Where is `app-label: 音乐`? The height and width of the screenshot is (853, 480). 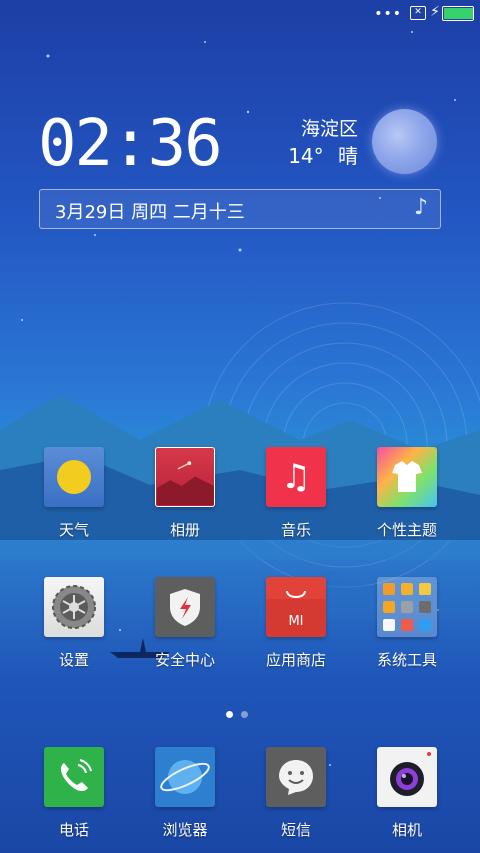
app-label: 音乐 is located at coordinates (295, 530).